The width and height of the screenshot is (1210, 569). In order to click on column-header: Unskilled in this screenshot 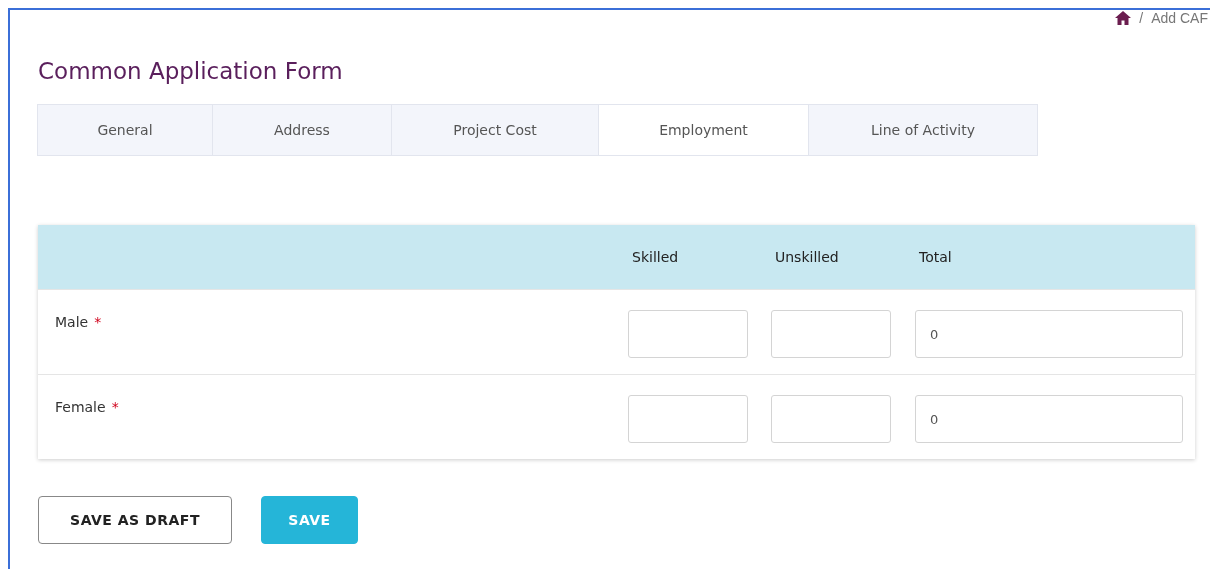, I will do `click(807, 257)`.